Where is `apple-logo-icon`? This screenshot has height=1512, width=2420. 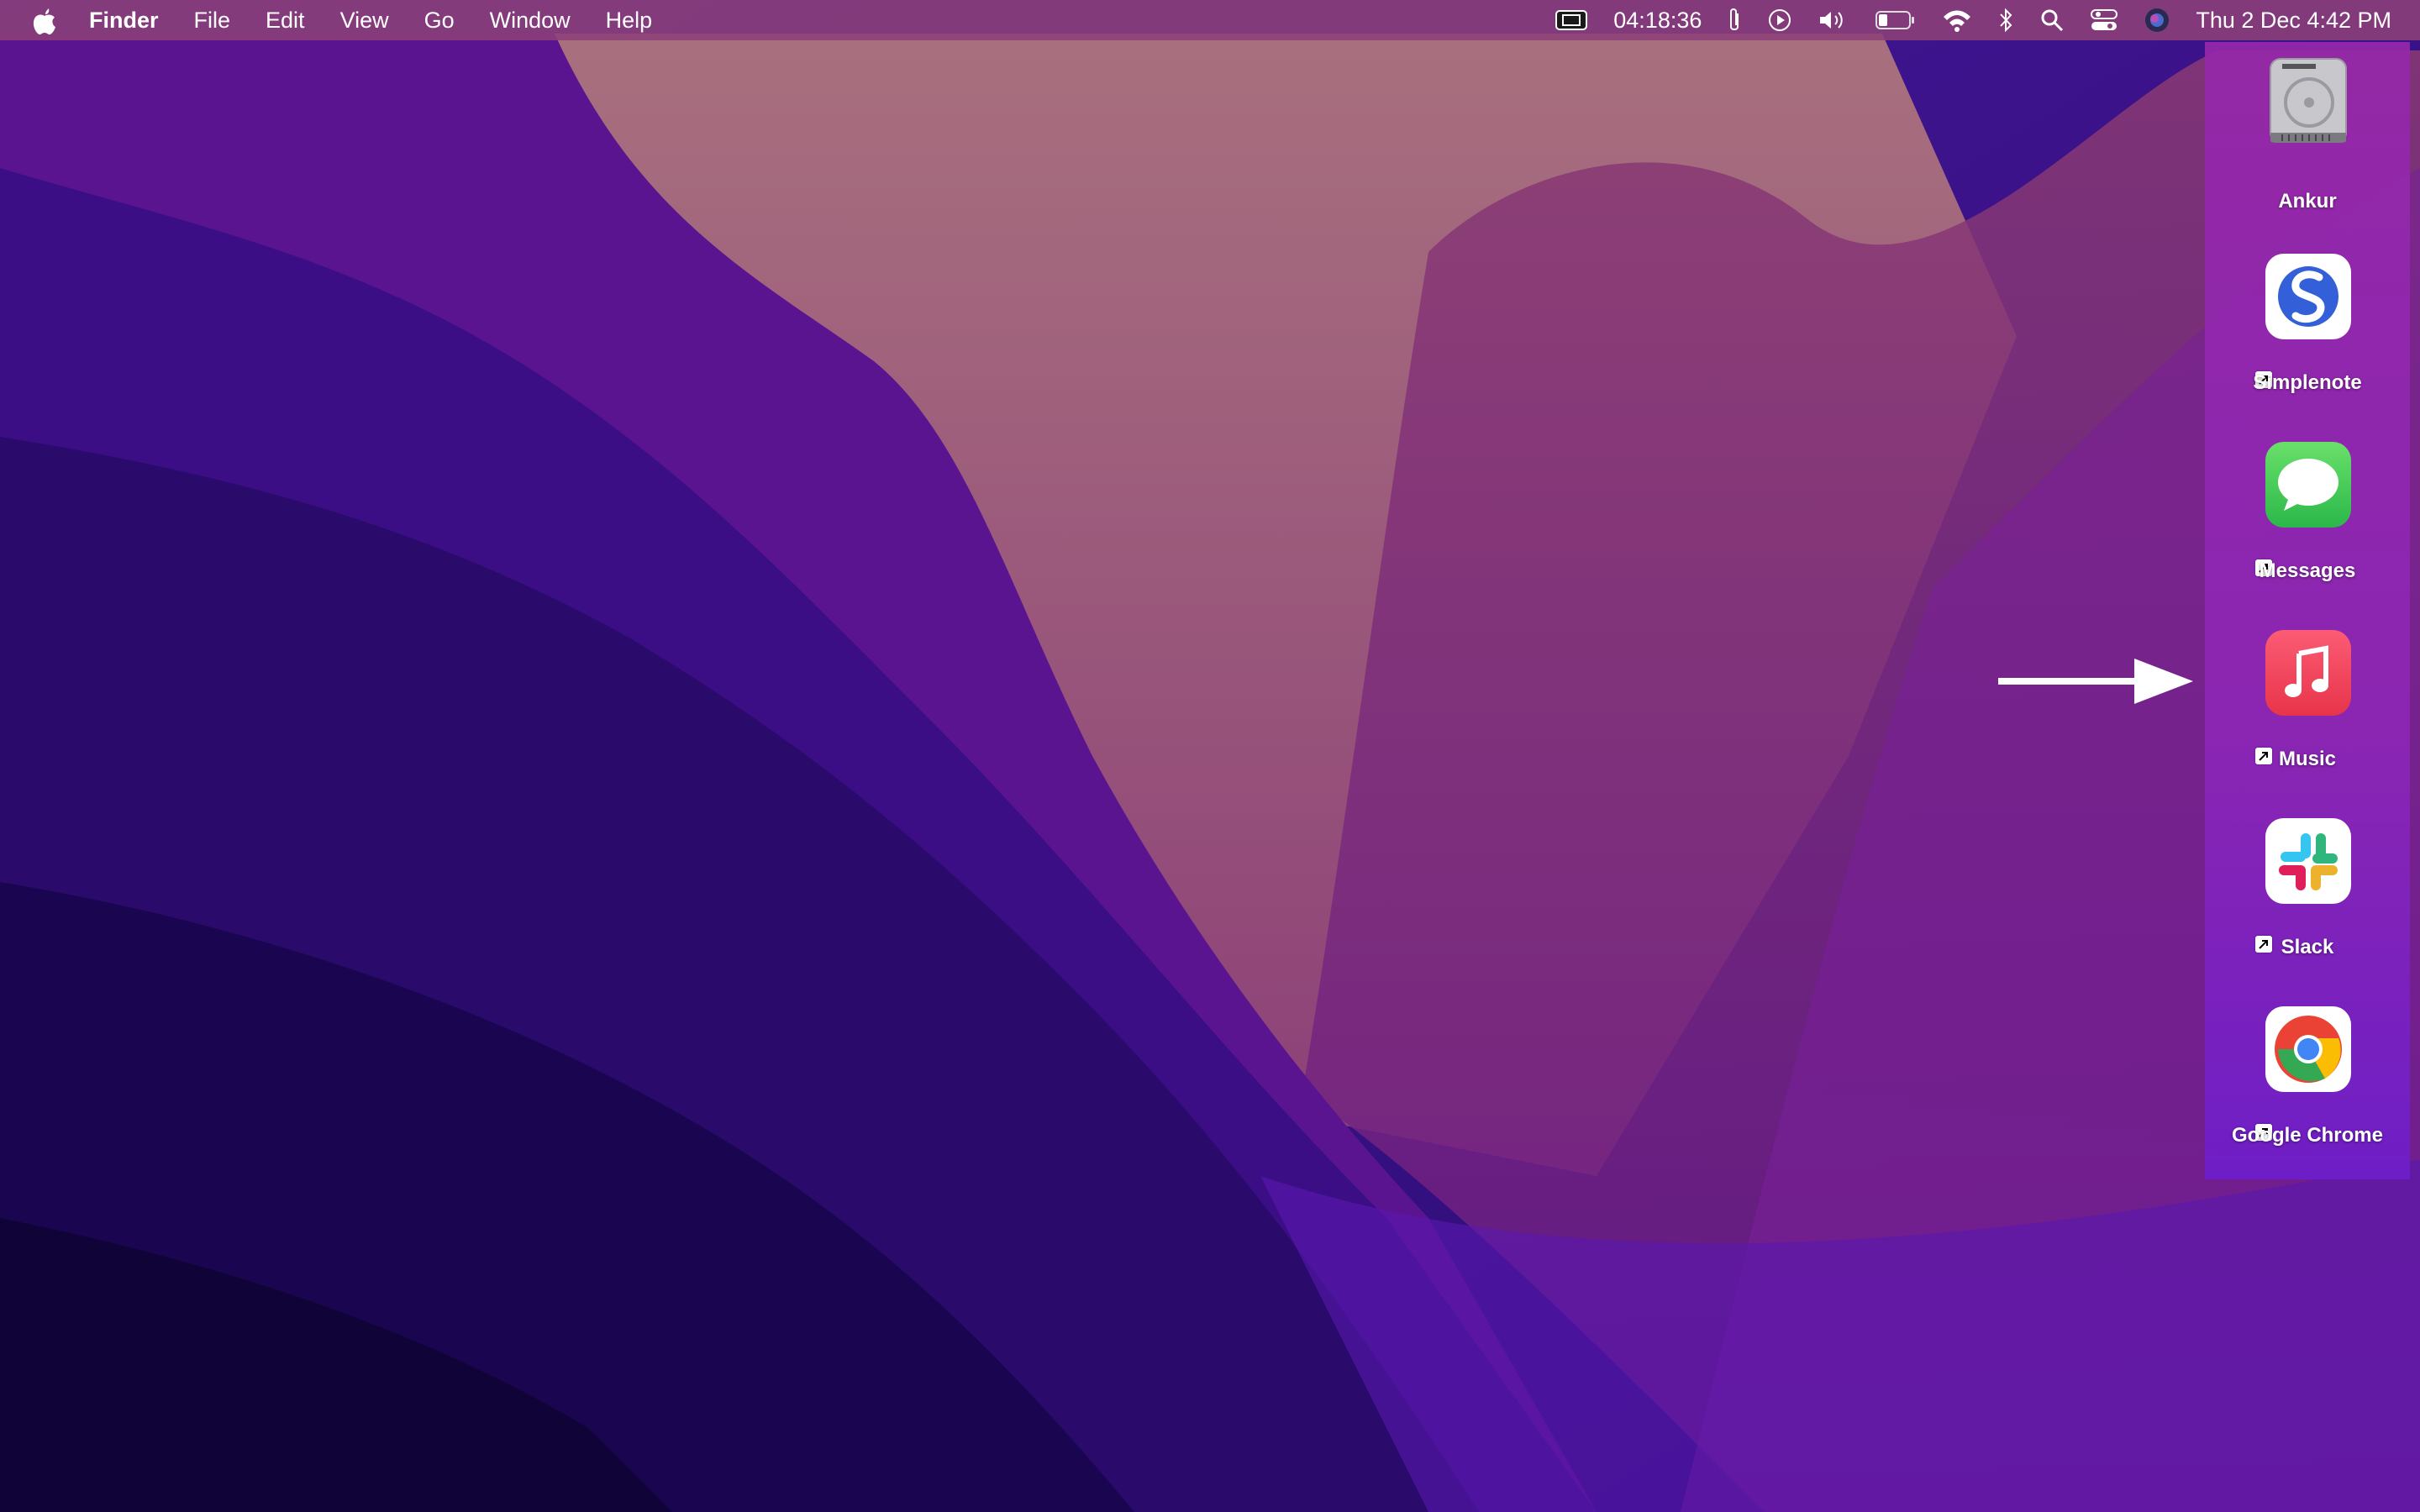
apple-logo-icon is located at coordinates (44, 21).